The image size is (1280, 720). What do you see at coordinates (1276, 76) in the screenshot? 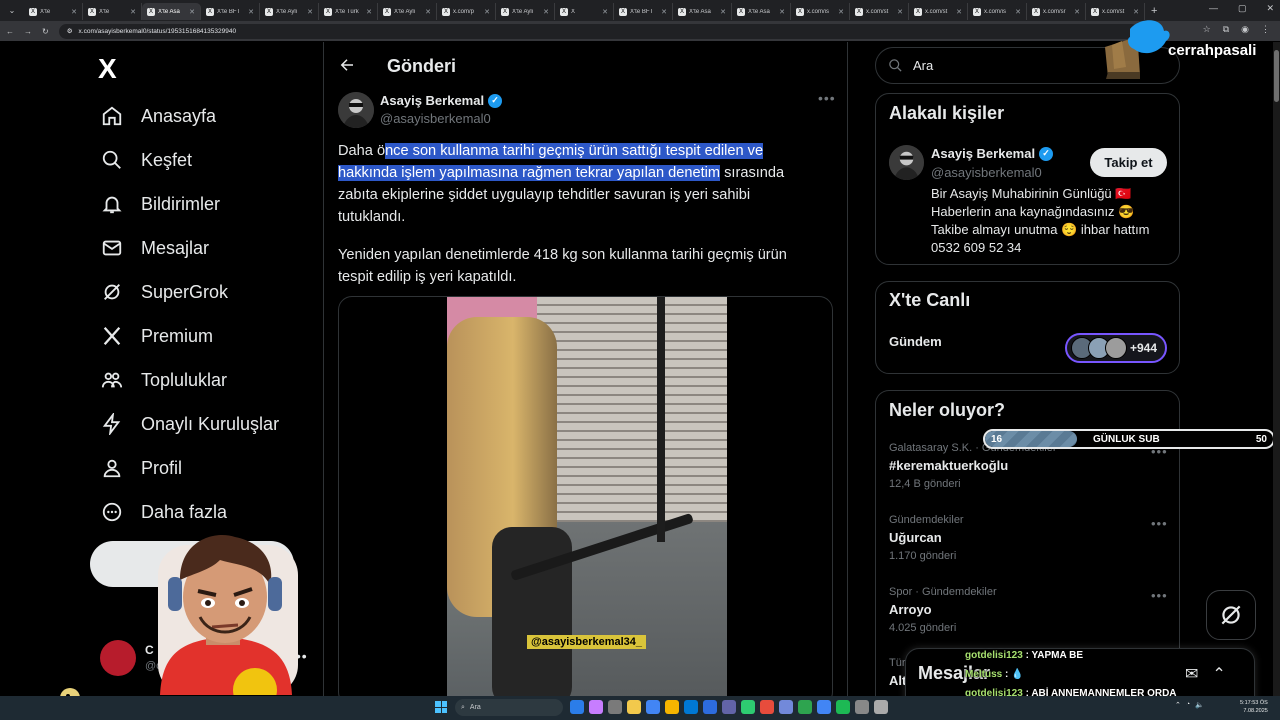
I see `scrollbar-thumb` at bounding box center [1276, 76].